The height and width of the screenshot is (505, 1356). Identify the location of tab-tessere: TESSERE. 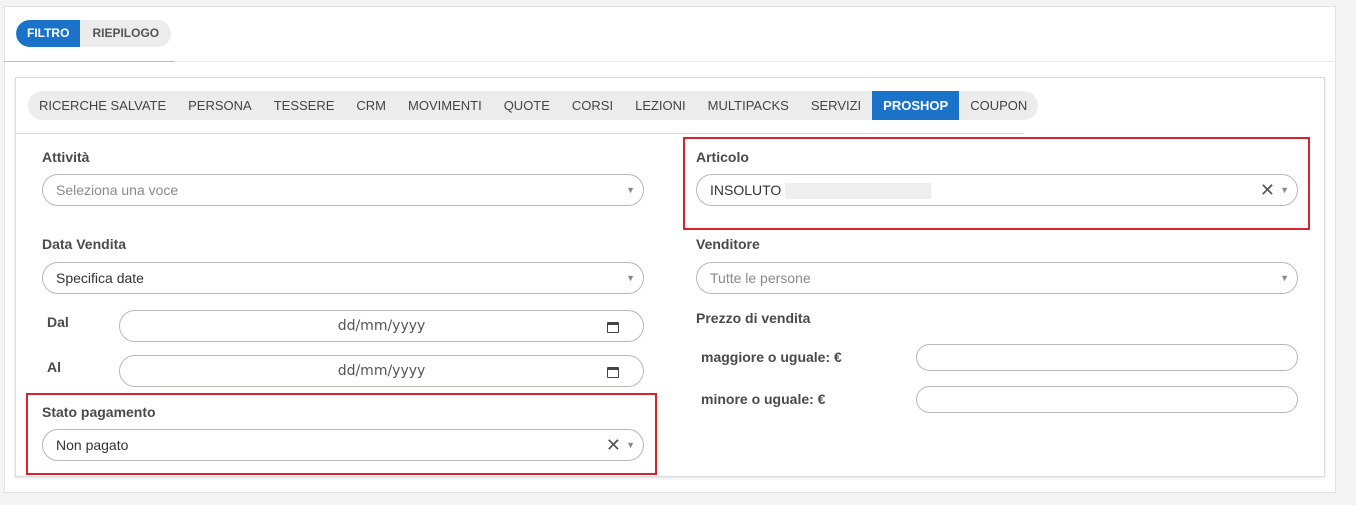
(304, 105).